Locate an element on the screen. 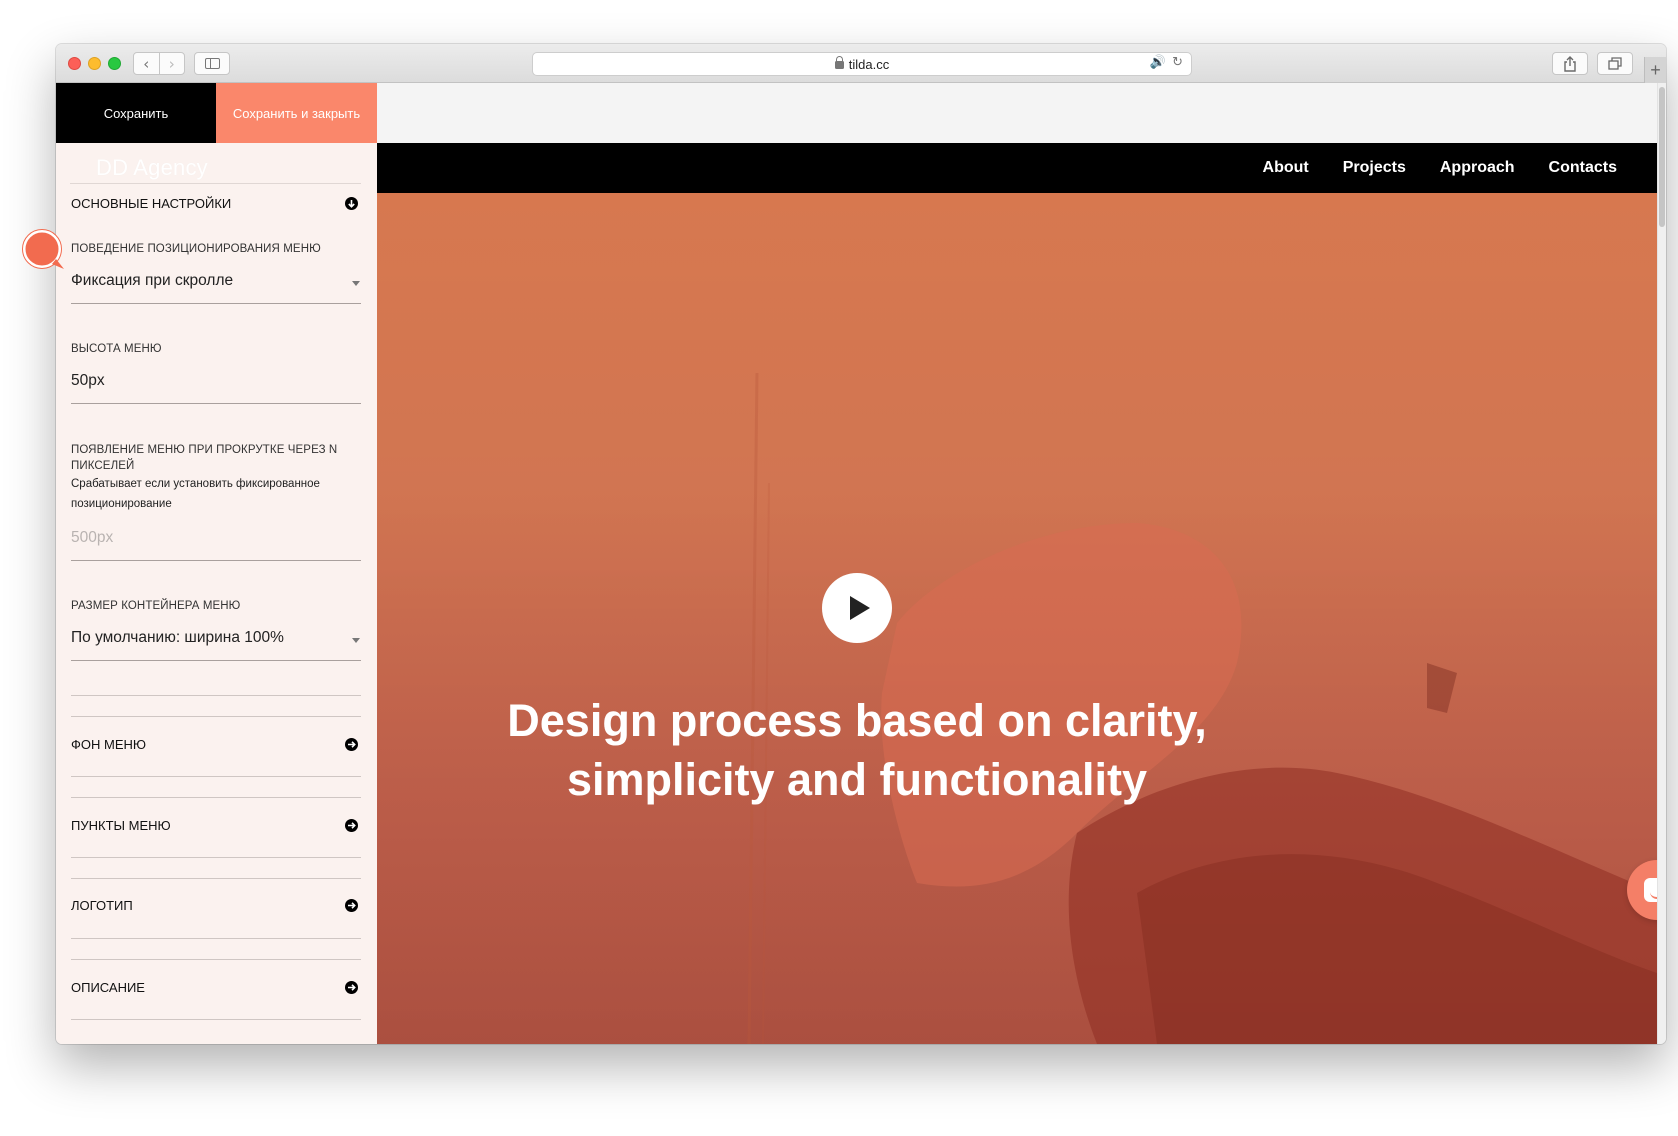 This screenshot has height=1136, width=1678. appear-offset-input: 500px is located at coordinates (92, 538).